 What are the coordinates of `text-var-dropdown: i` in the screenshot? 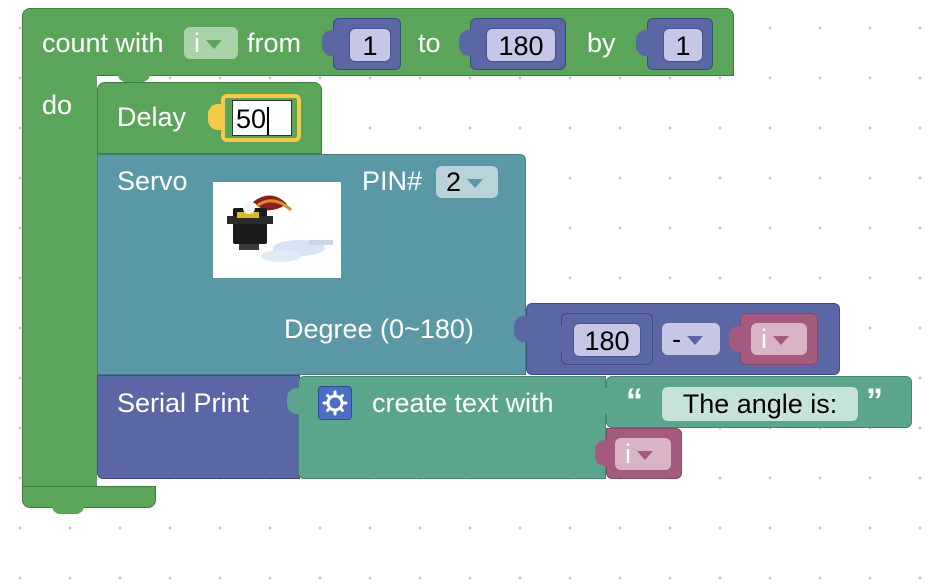 It's located at (643, 454).